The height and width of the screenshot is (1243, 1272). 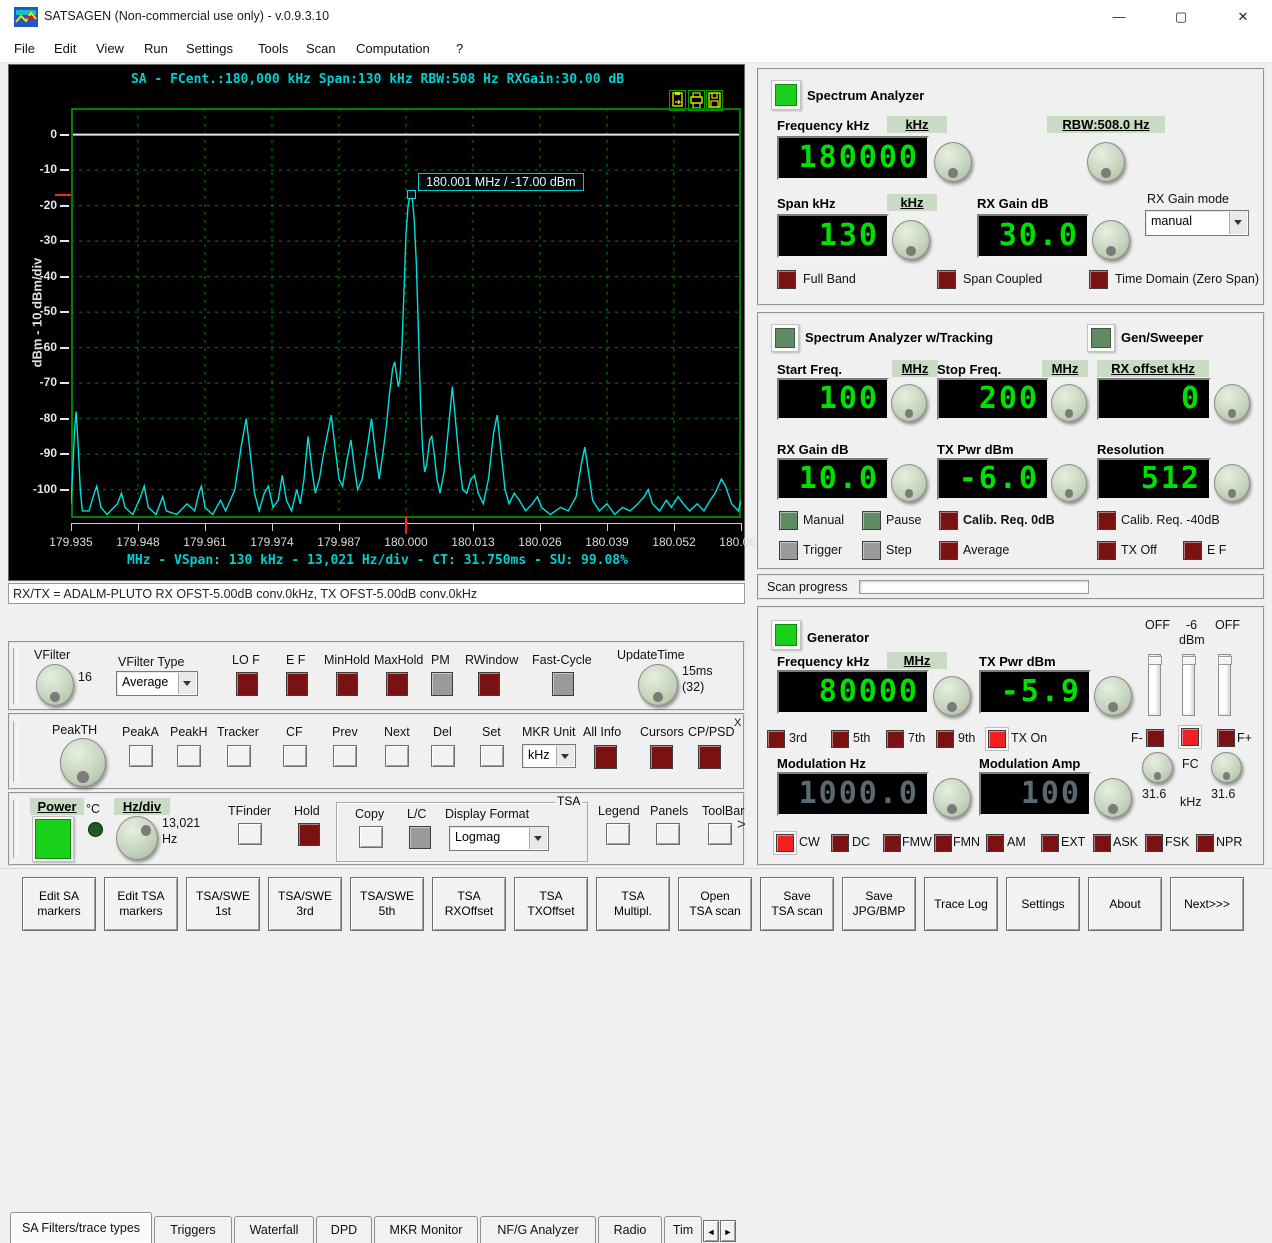 I want to click on rx-offset-knob, so click(x=1232, y=403).